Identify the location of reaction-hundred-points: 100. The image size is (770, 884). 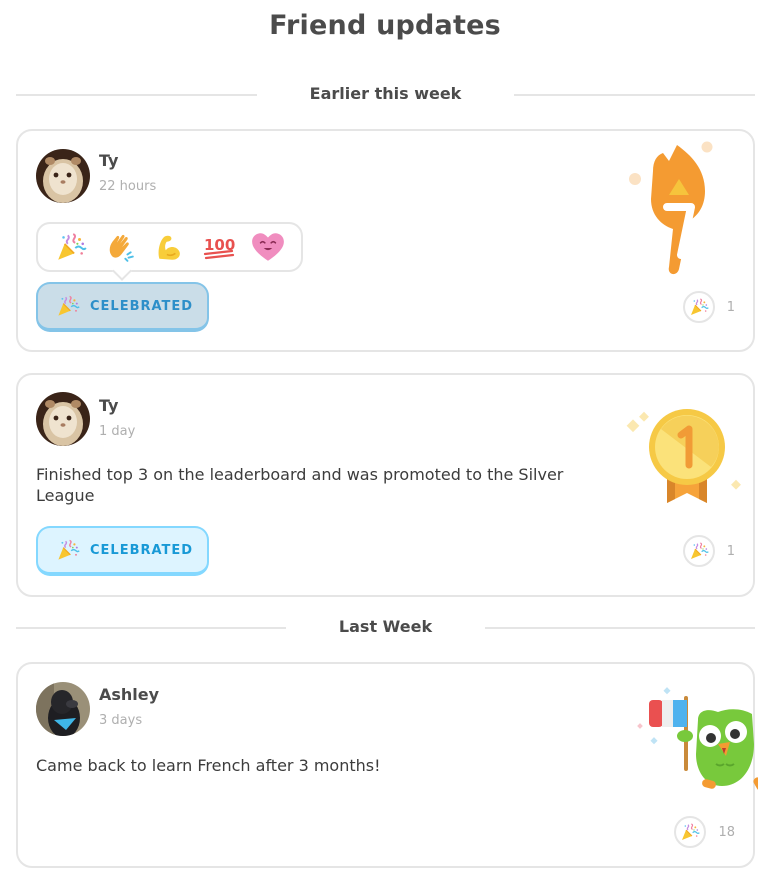
(219, 247).